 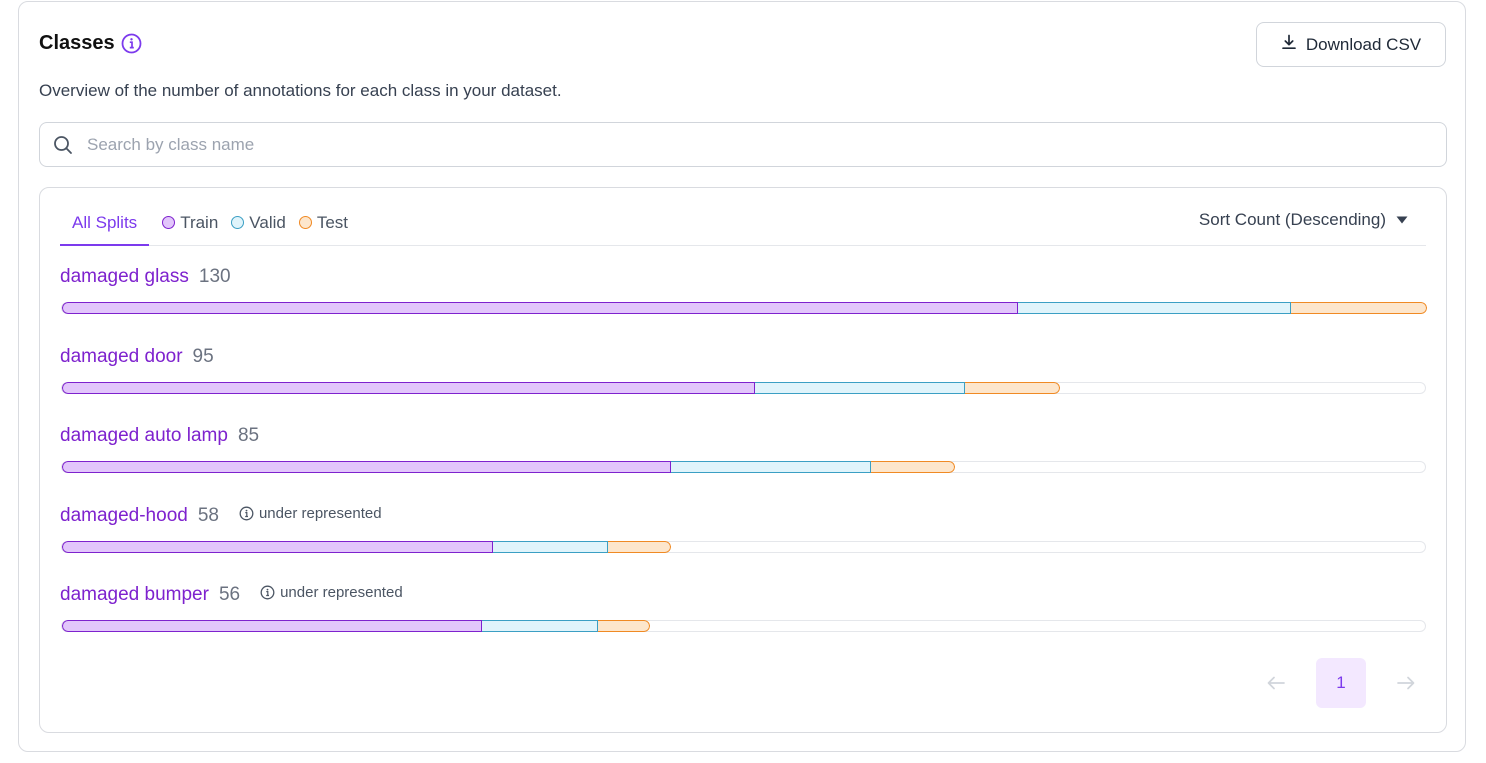 I want to click on next-page-button, so click(x=1406, y=683).